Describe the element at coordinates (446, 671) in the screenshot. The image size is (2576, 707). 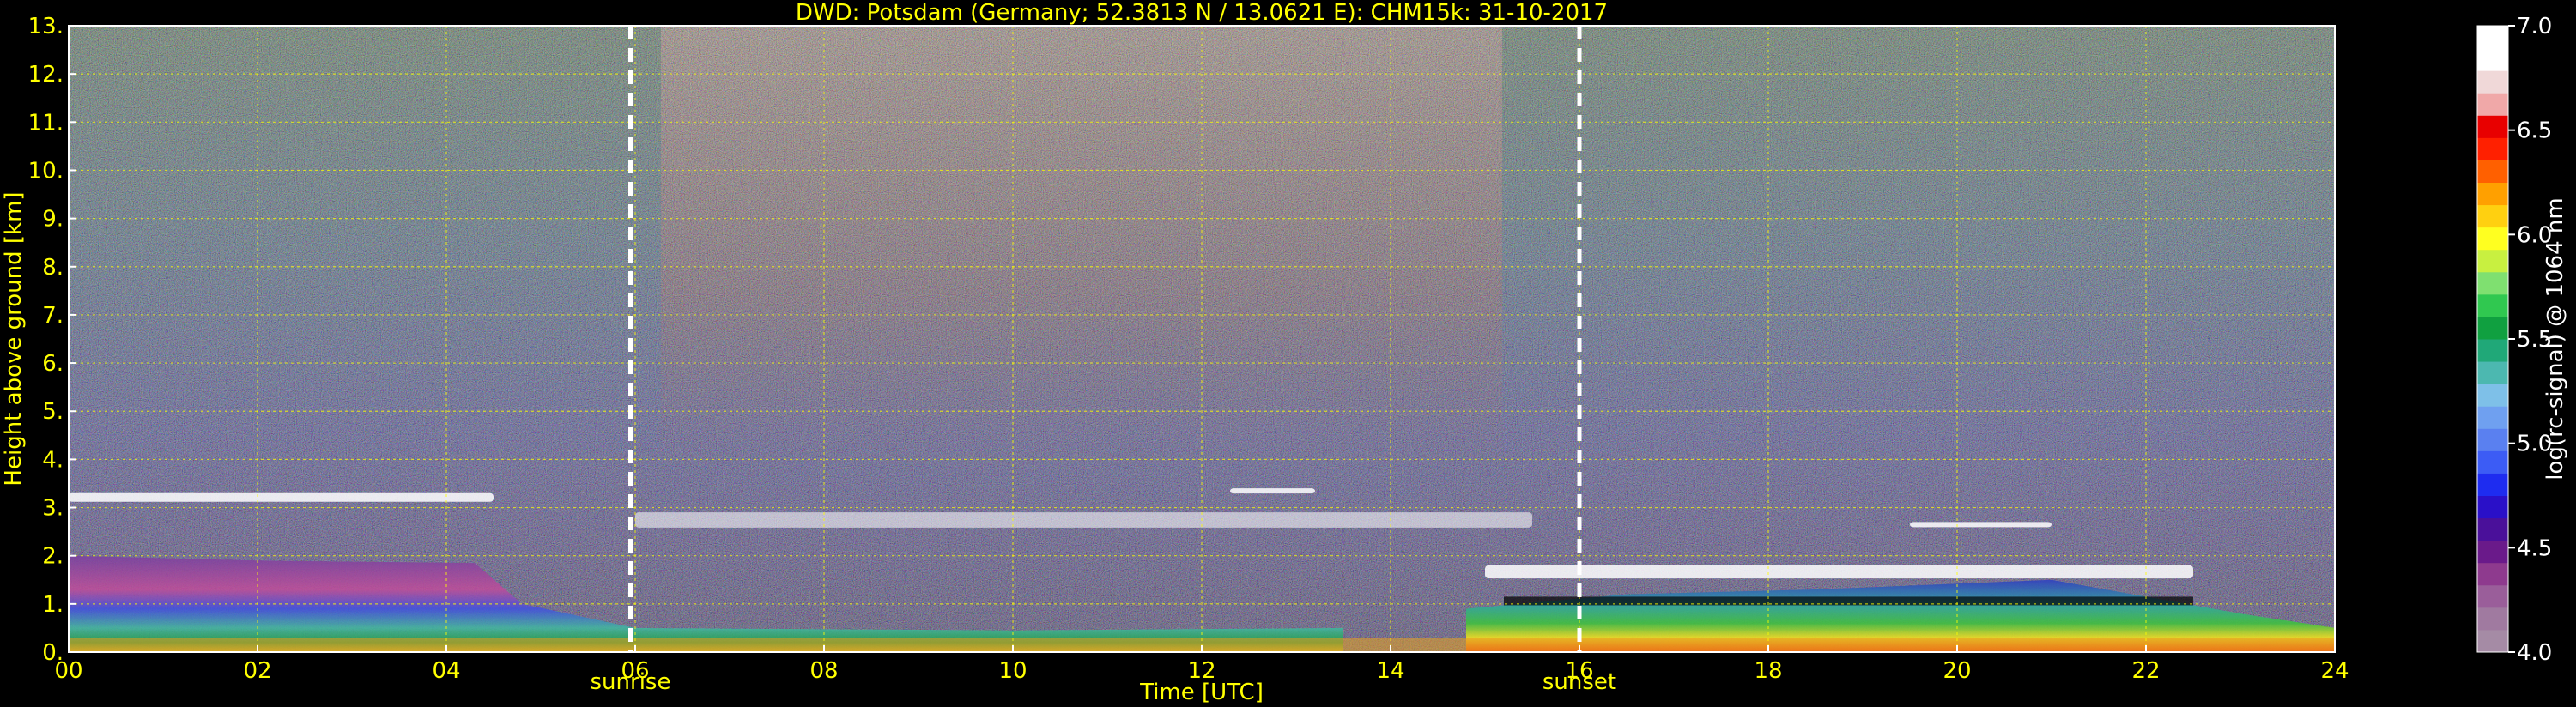
I see `x-tick-label: 04` at that location.